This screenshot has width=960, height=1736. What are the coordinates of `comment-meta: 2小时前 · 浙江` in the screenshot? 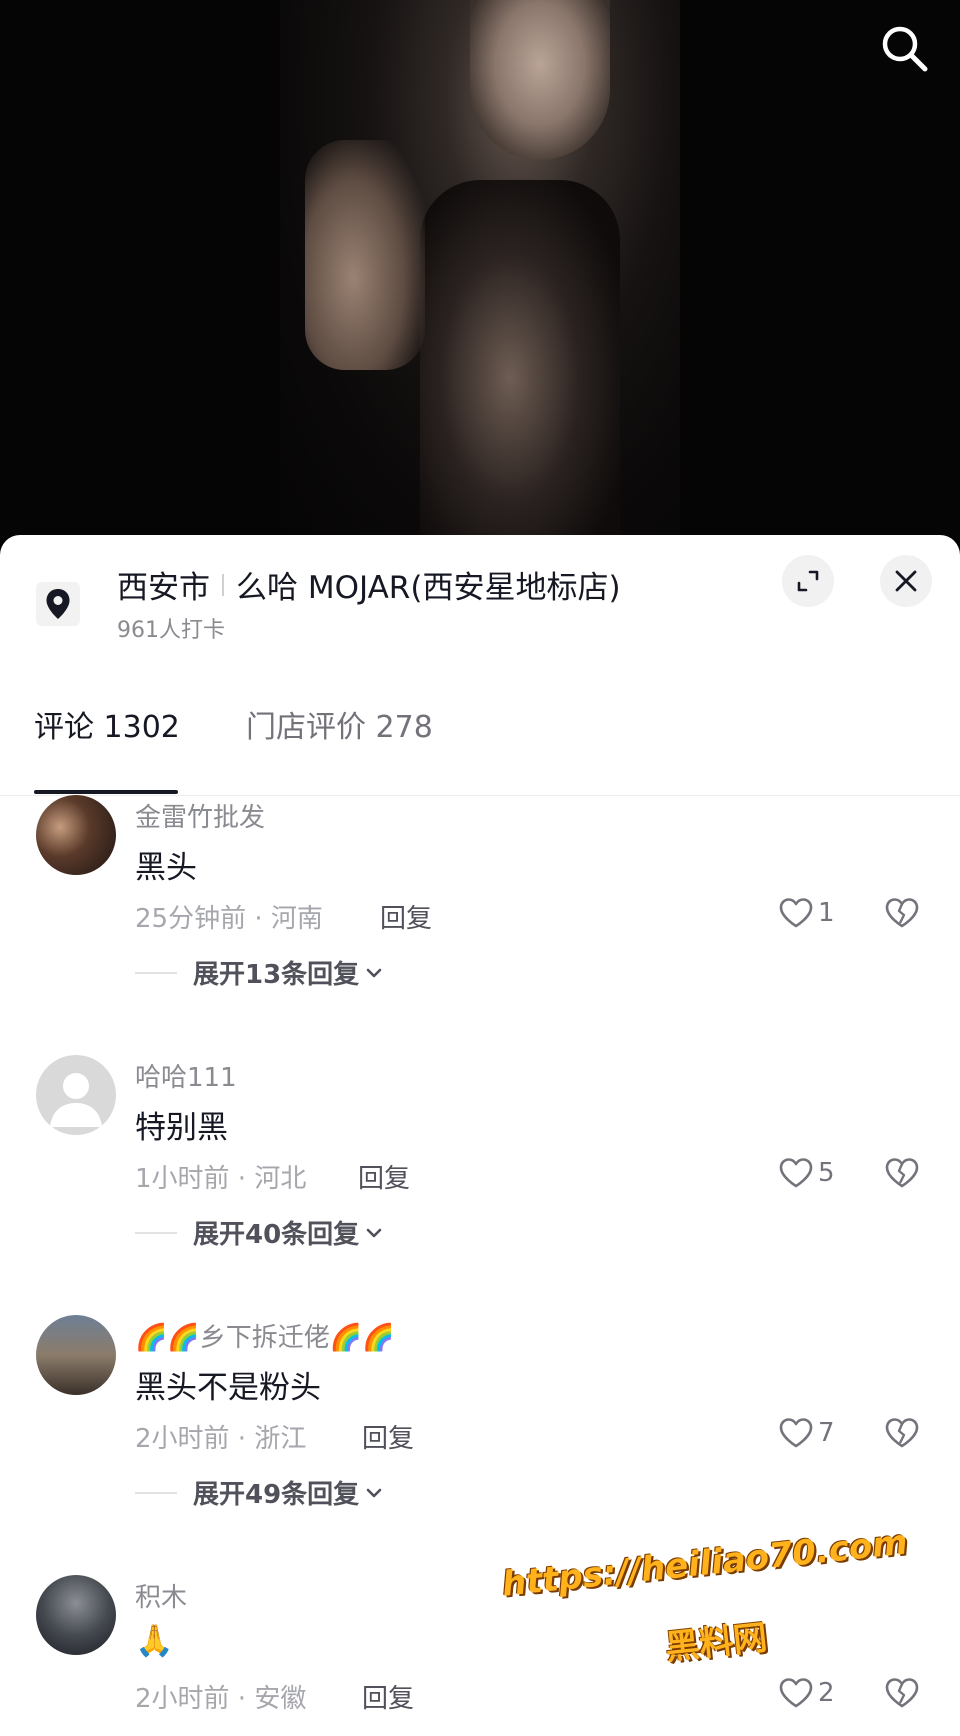 It's located at (221, 1439).